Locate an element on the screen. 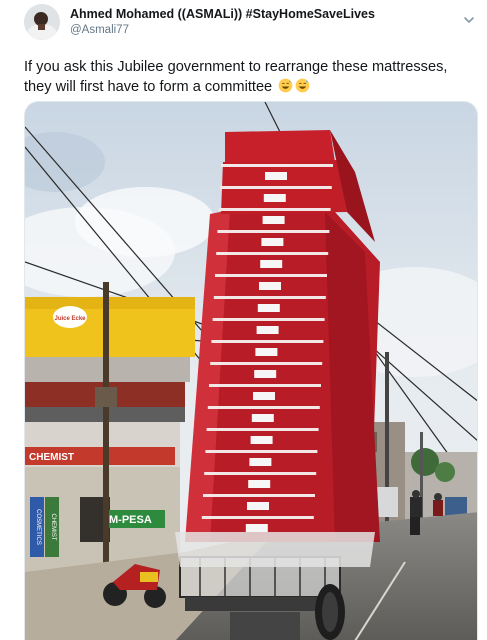  chevron-down-icon is located at coordinates (469, 20).